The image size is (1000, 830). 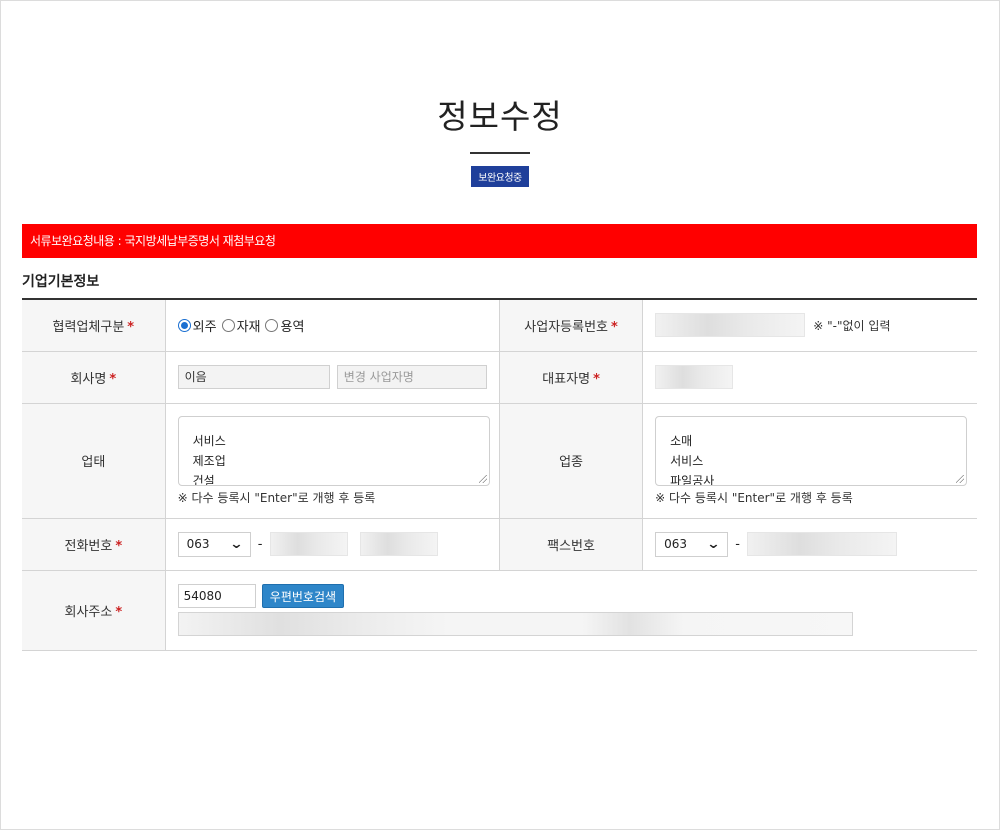 I want to click on business-type-label: 업태, so click(x=94, y=461).